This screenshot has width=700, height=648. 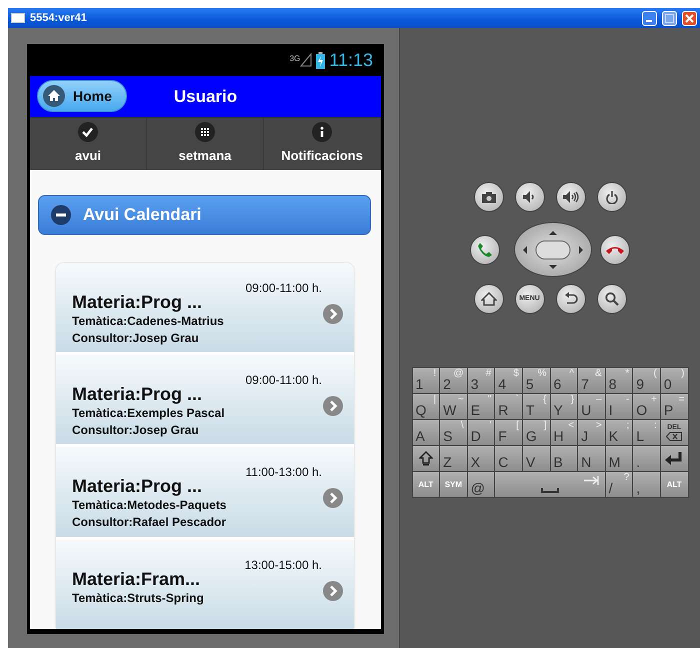 What do you see at coordinates (453, 458) in the screenshot?
I see `keyboard-key: Z` at bounding box center [453, 458].